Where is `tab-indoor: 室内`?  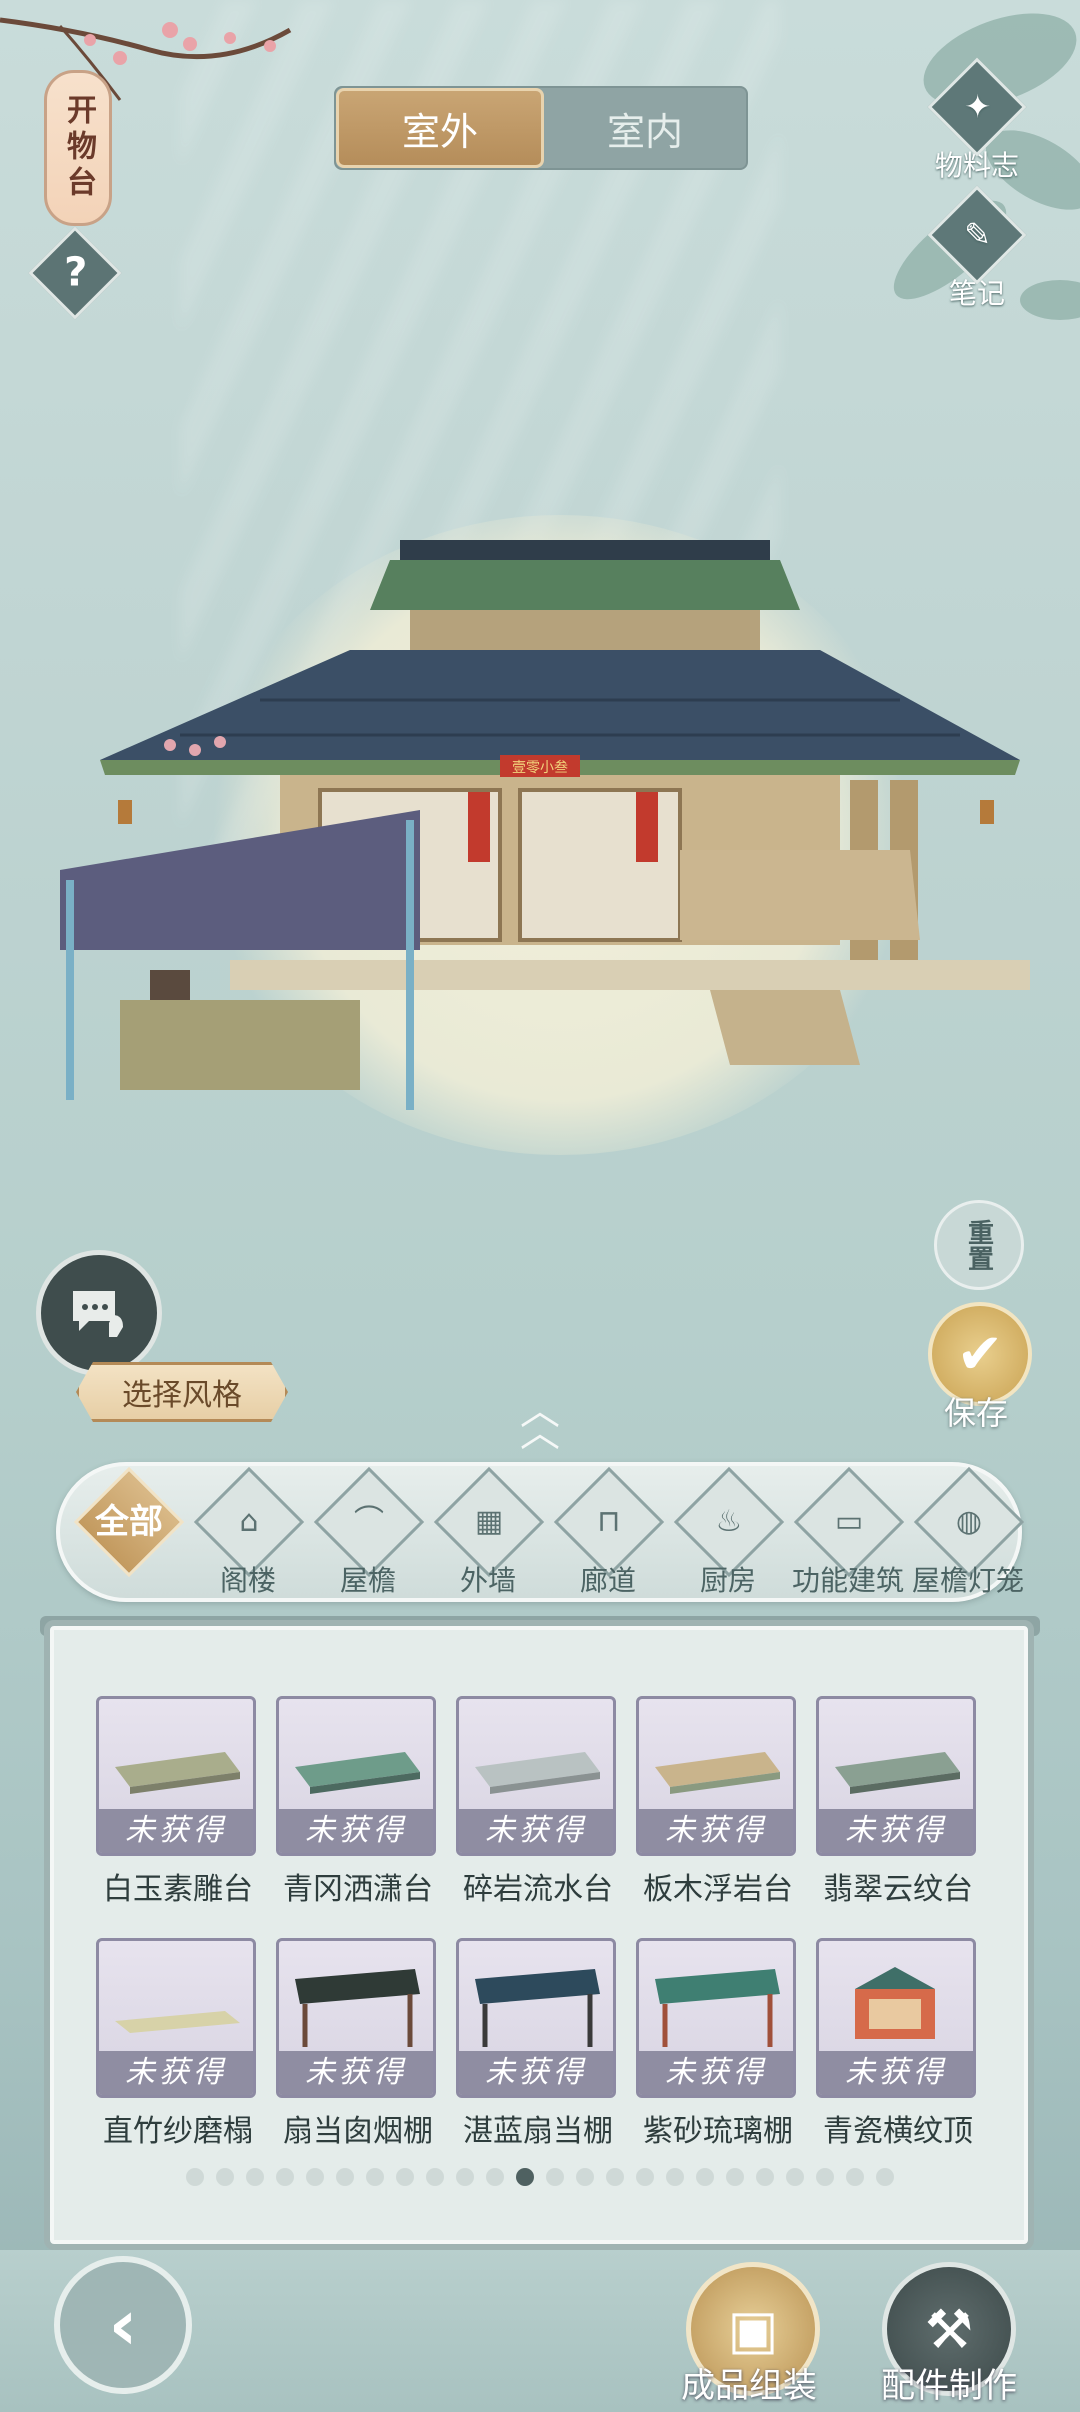 tab-indoor: 室内 is located at coordinates (645, 128).